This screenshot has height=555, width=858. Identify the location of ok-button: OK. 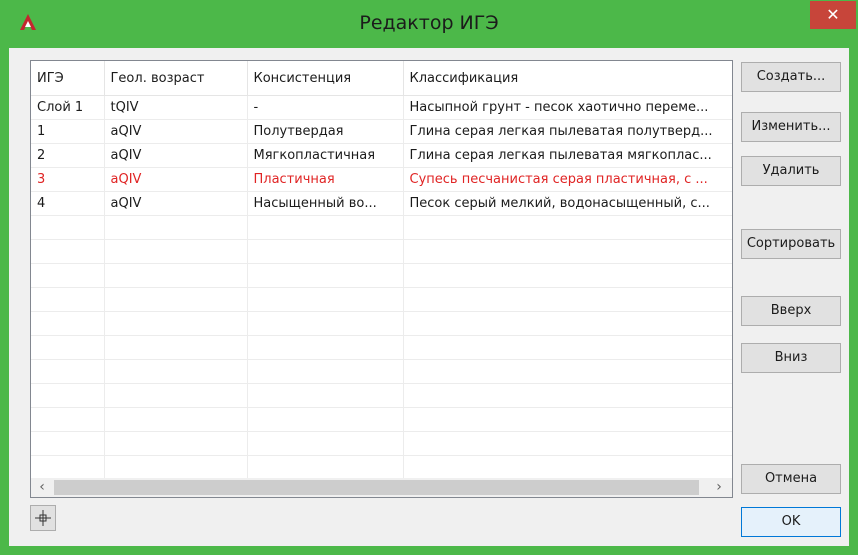
(791, 522).